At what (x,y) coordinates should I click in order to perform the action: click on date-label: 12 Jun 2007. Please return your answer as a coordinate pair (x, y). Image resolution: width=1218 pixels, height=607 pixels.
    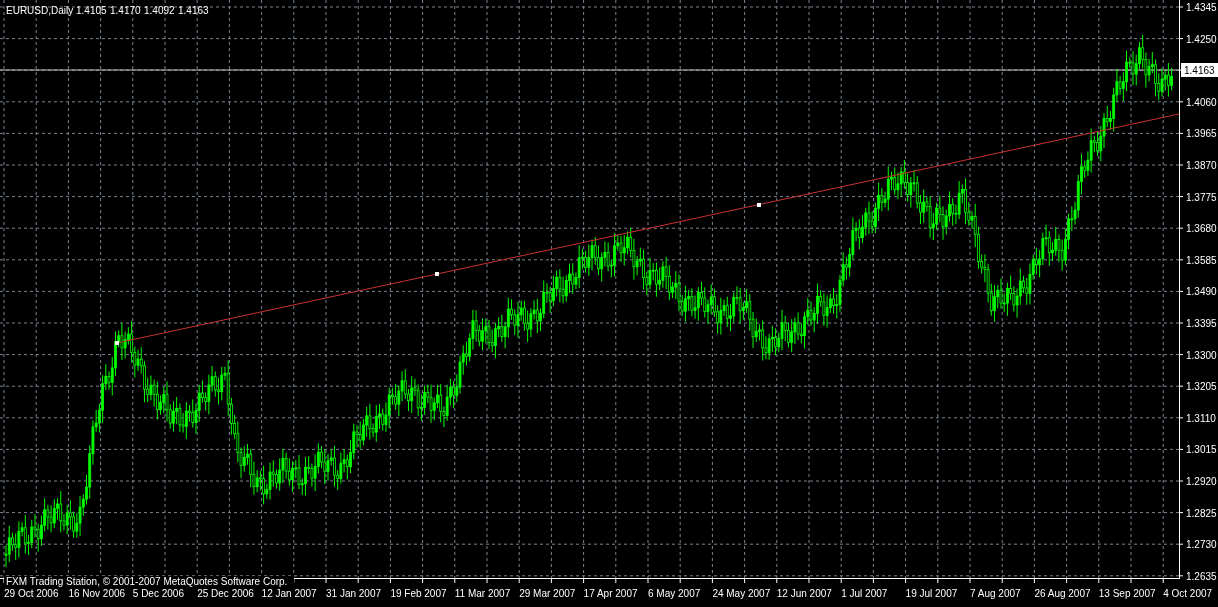
    Looking at the image, I should click on (804, 593).